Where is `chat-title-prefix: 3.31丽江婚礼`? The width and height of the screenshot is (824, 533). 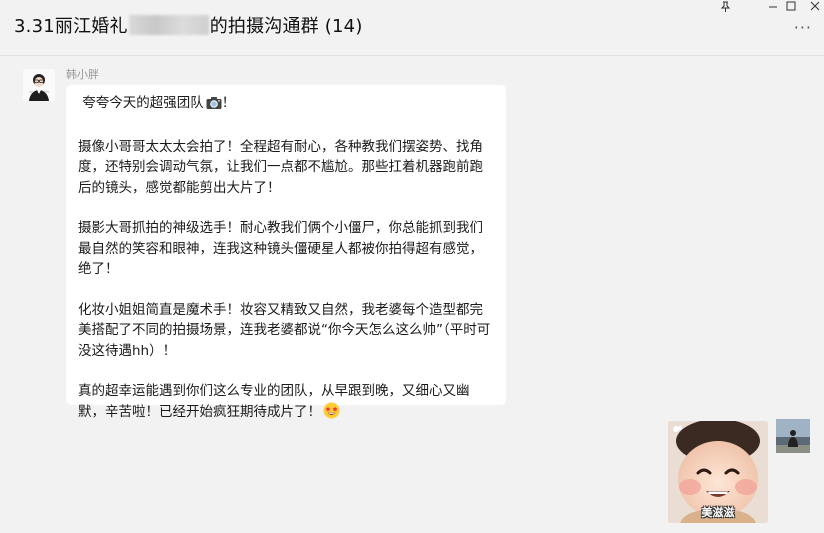
chat-title-prefix: 3.31丽江婚礼 is located at coordinates (71, 26).